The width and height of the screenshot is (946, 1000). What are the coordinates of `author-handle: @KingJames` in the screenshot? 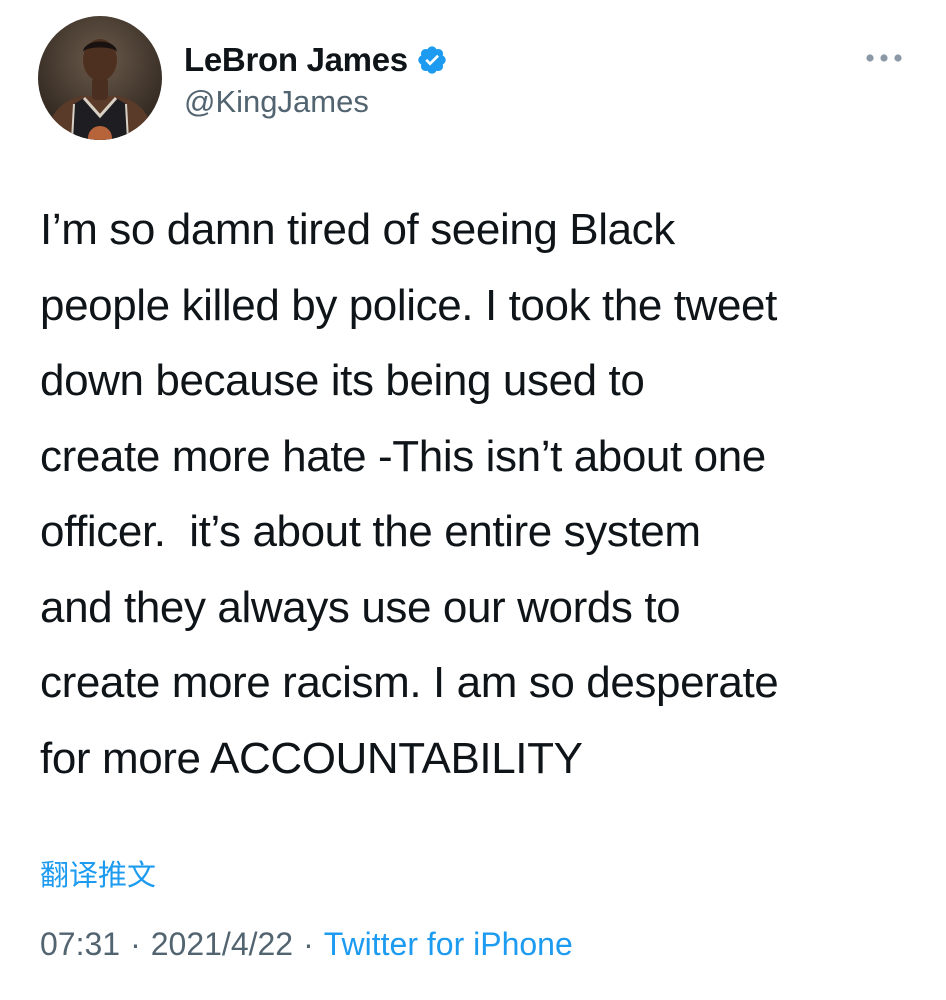 It's located at (276, 102).